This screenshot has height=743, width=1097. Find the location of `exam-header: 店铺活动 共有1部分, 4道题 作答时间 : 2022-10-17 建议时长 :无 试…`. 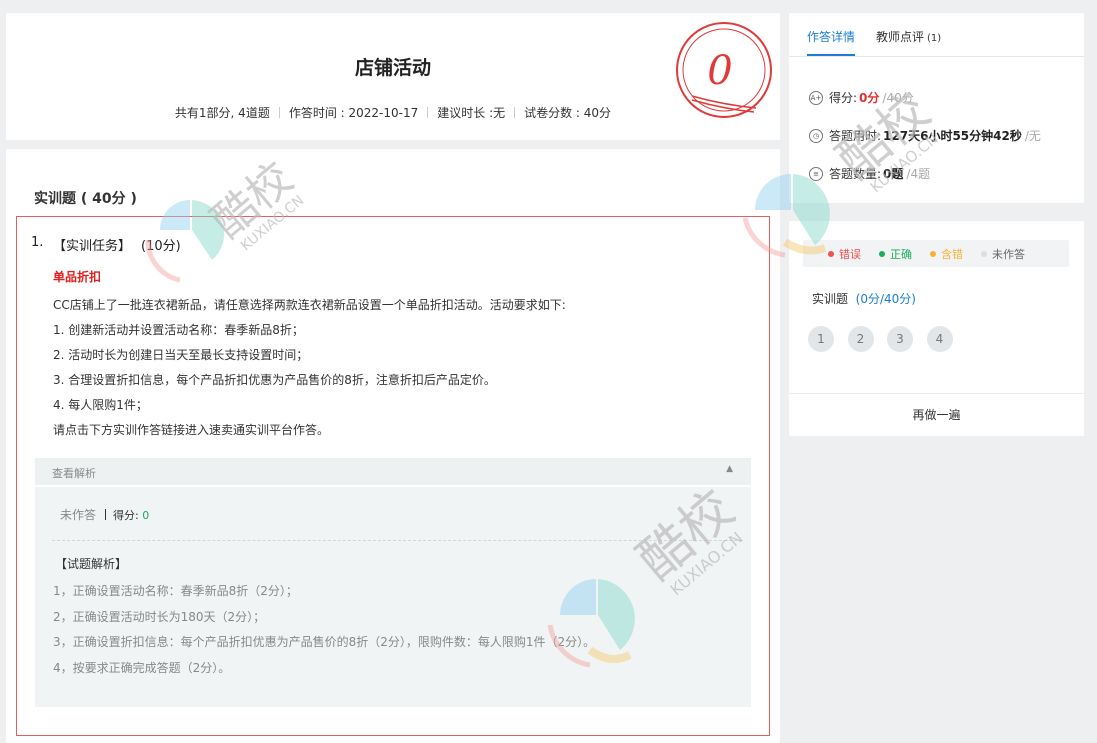

exam-header: 店铺活动 共有1部分, 4道题 作答时间 : 2022-10-17 建议时长 :无 试… is located at coordinates (393, 76).